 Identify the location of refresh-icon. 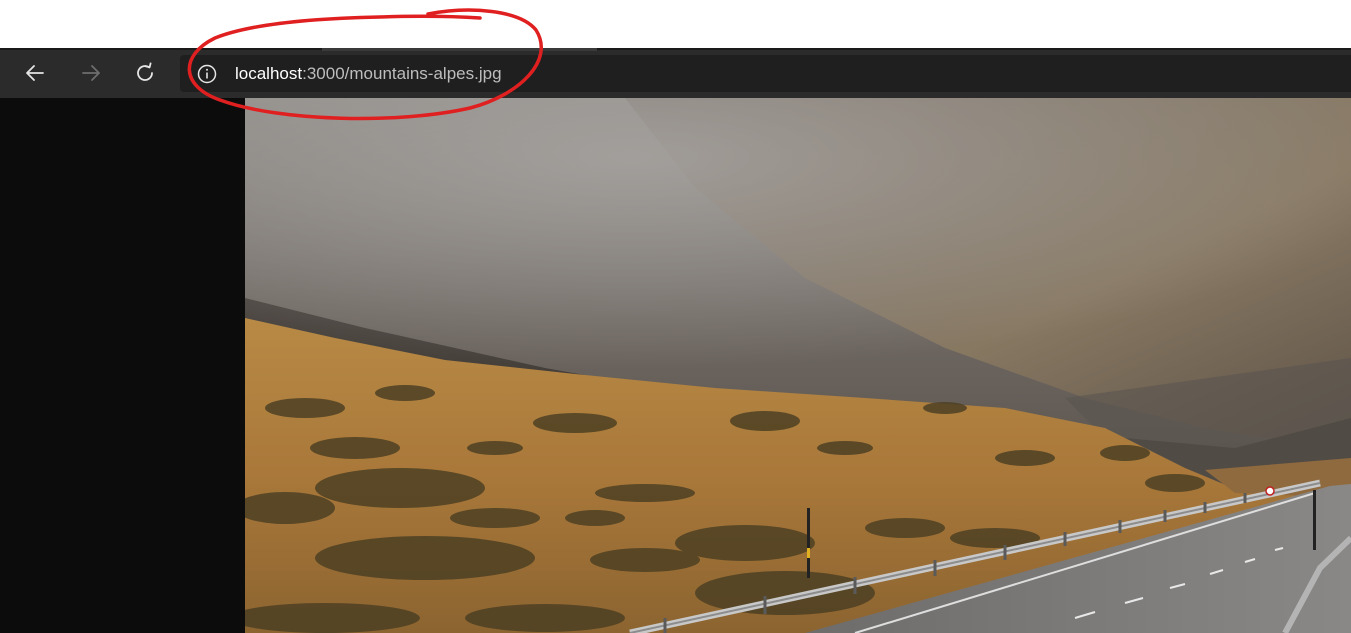
(145, 71).